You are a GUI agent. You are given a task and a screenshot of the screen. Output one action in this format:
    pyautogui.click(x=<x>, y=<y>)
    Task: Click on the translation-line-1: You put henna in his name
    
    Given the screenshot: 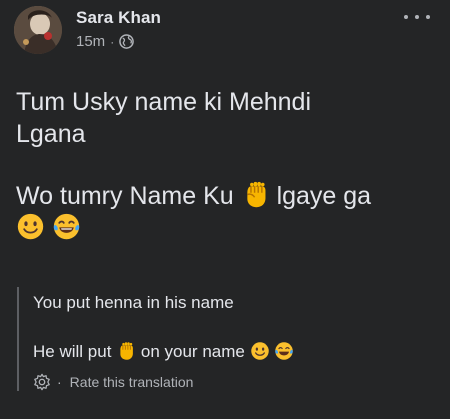 What is the action you would take?
    pyautogui.click(x=133, y=302)
    